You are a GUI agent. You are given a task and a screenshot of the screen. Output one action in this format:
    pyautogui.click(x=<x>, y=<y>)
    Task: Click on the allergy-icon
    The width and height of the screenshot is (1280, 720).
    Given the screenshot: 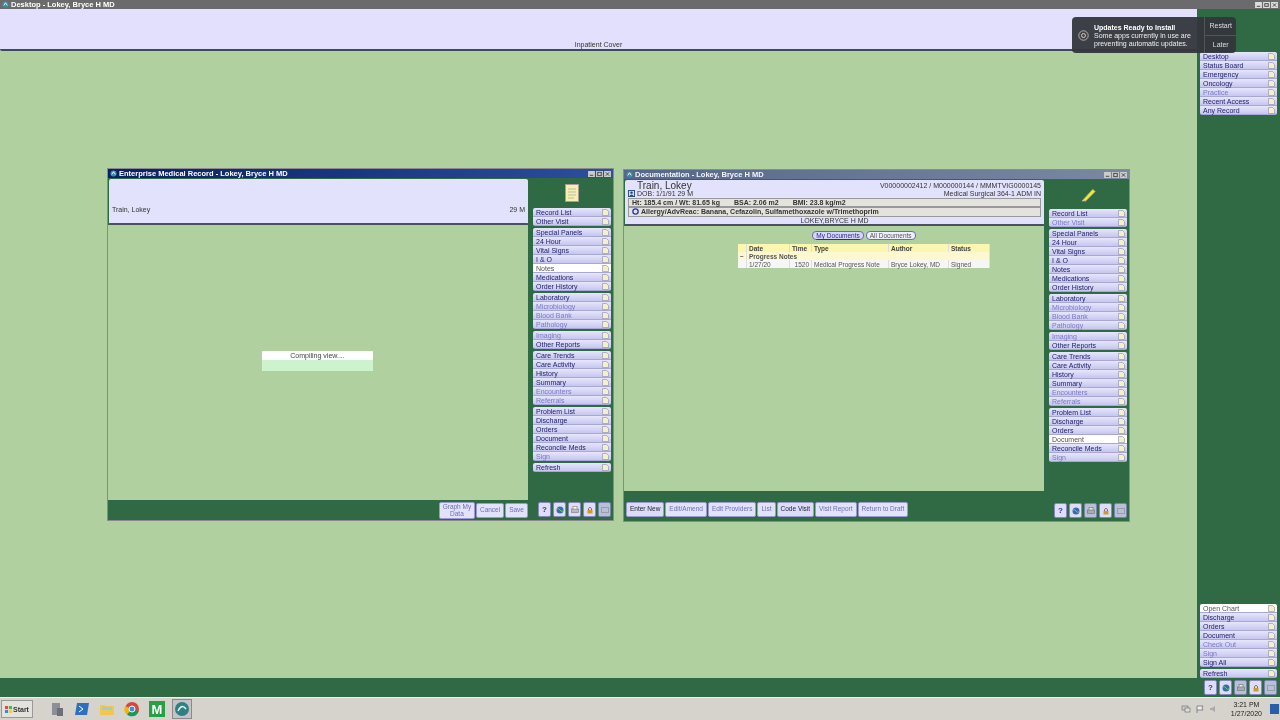 What is the action you would take?
    pyautogui.click(x=635, y=212)
    